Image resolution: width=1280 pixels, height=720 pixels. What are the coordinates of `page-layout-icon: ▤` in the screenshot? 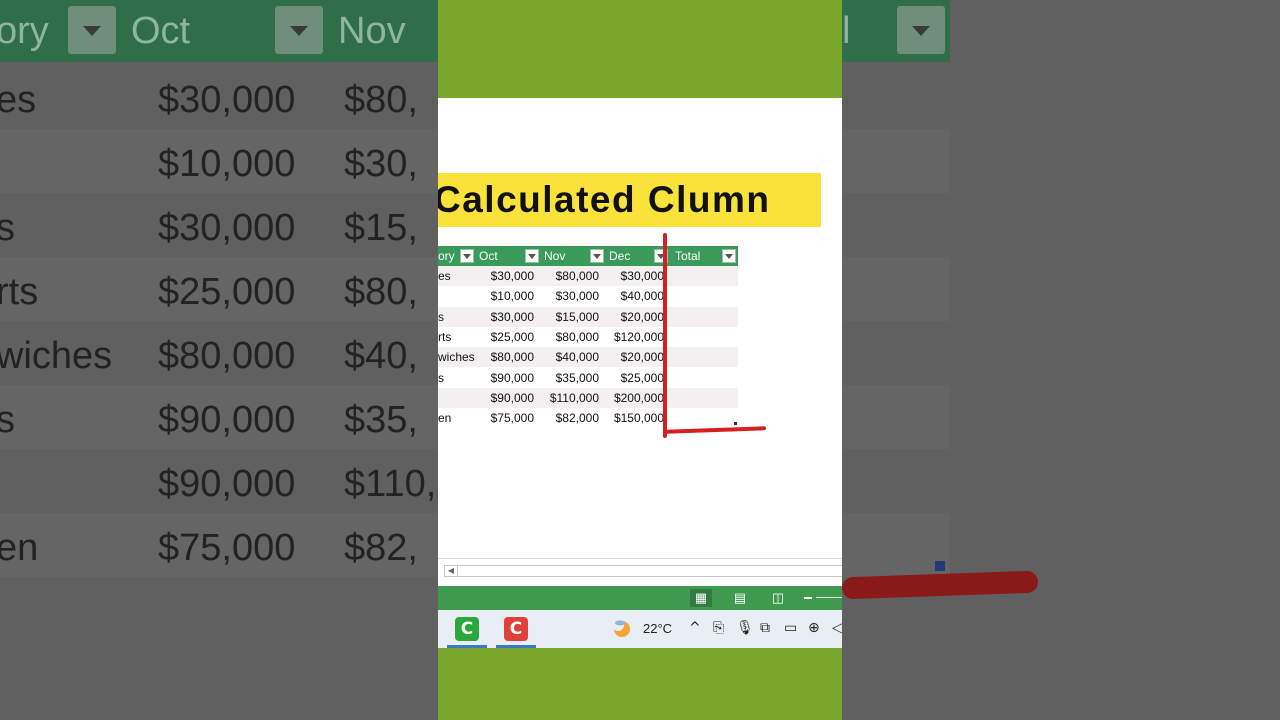 It's located at (740, 598).